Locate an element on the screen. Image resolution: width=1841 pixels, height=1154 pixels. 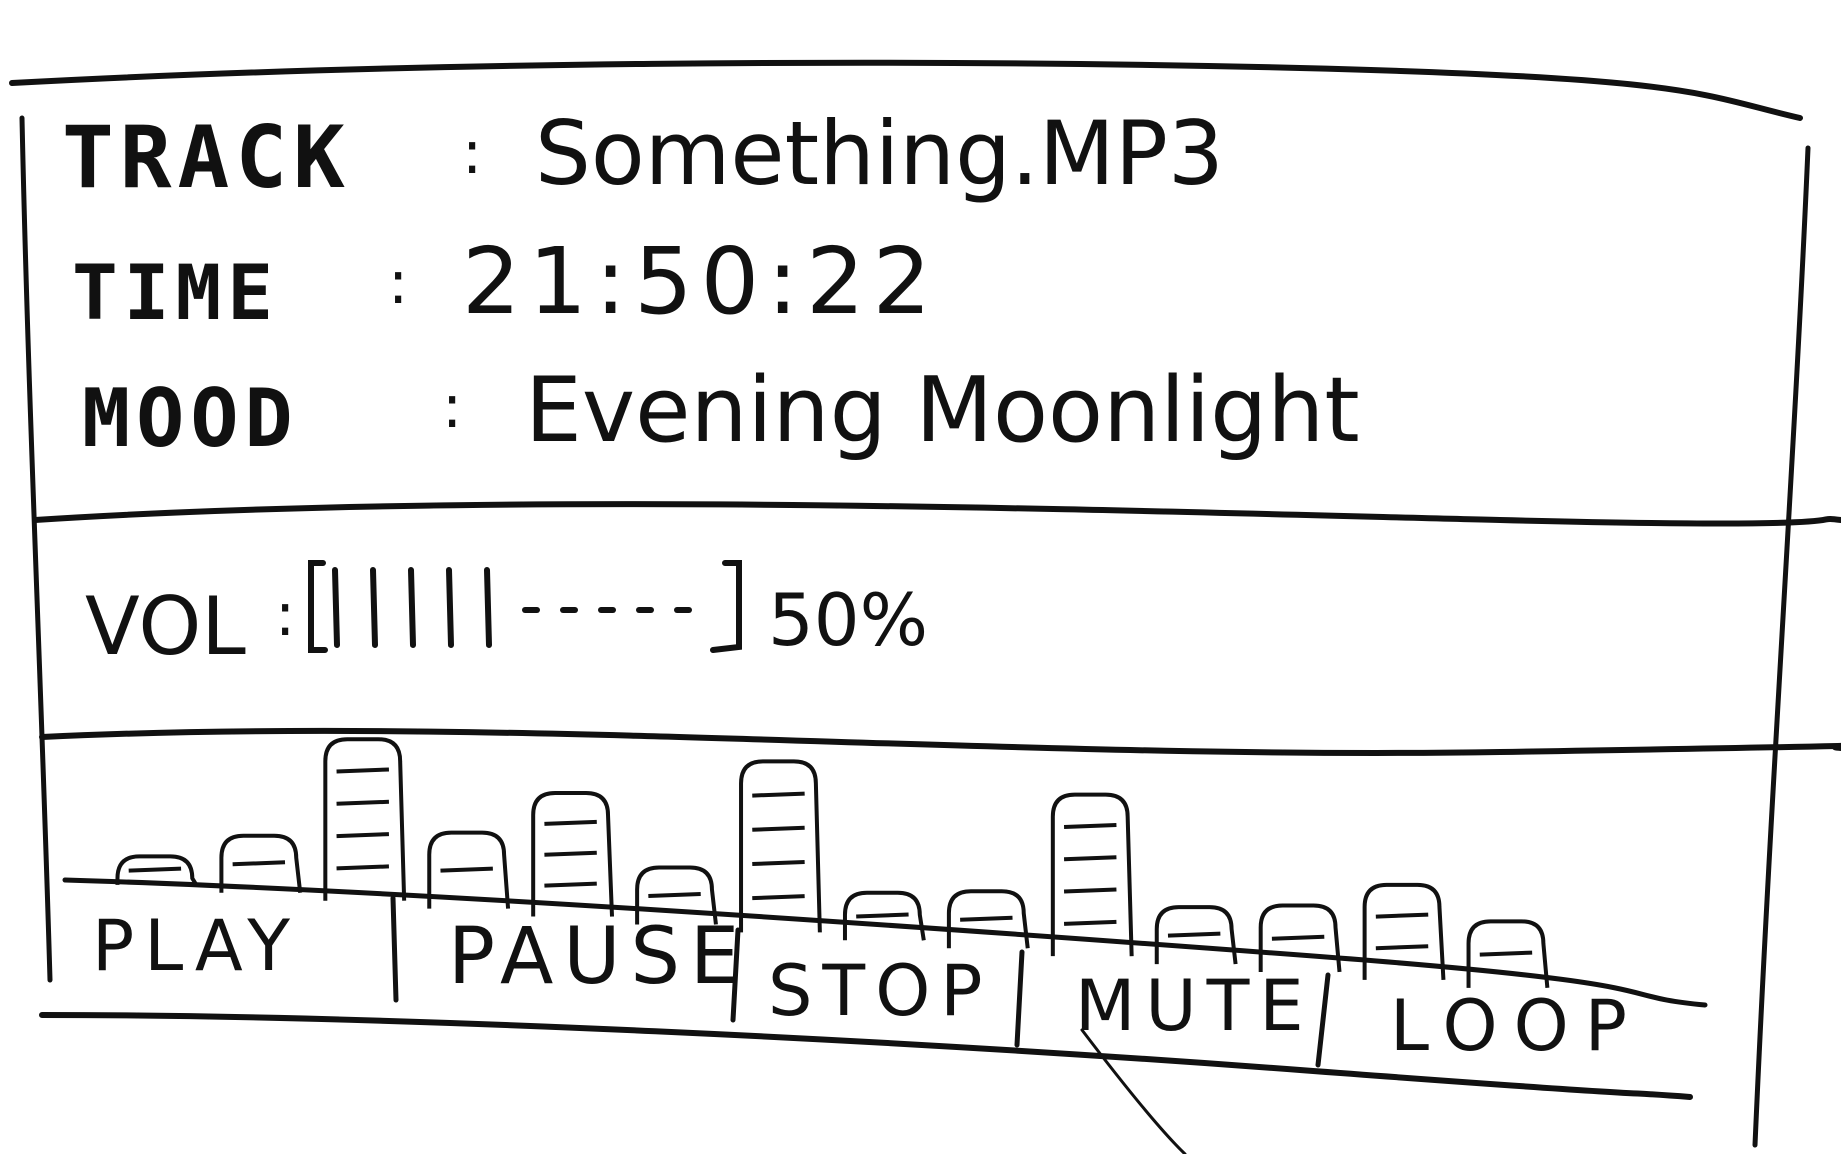
frame-right-border is located at coordinates (1781, 646).